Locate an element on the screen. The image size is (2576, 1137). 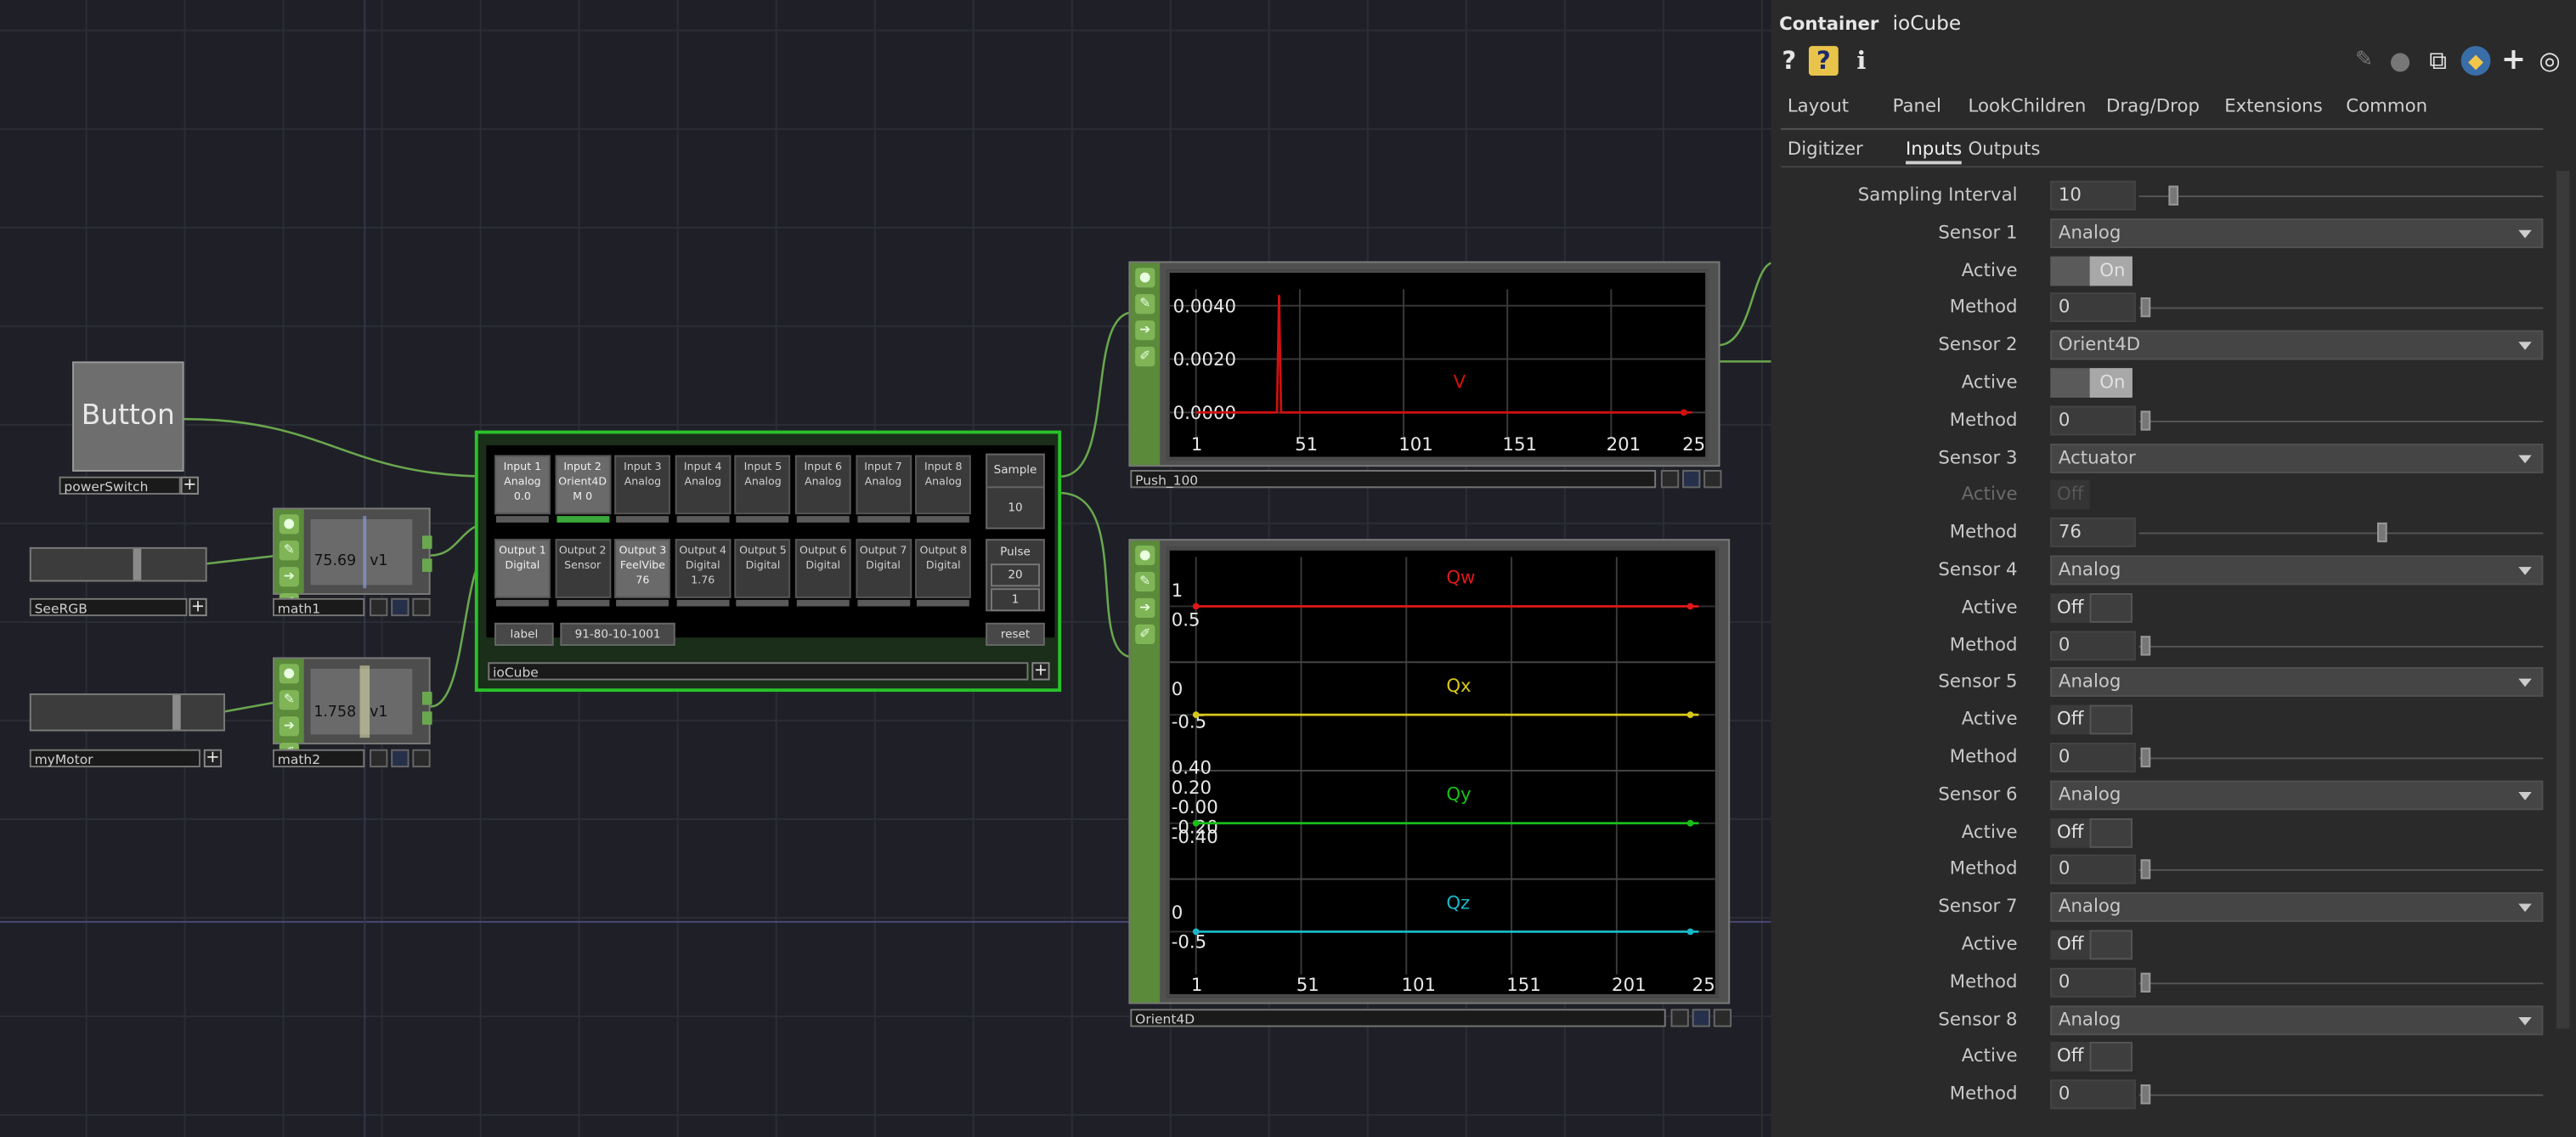
reset-button: reset is located at coordinates (1016, 634).